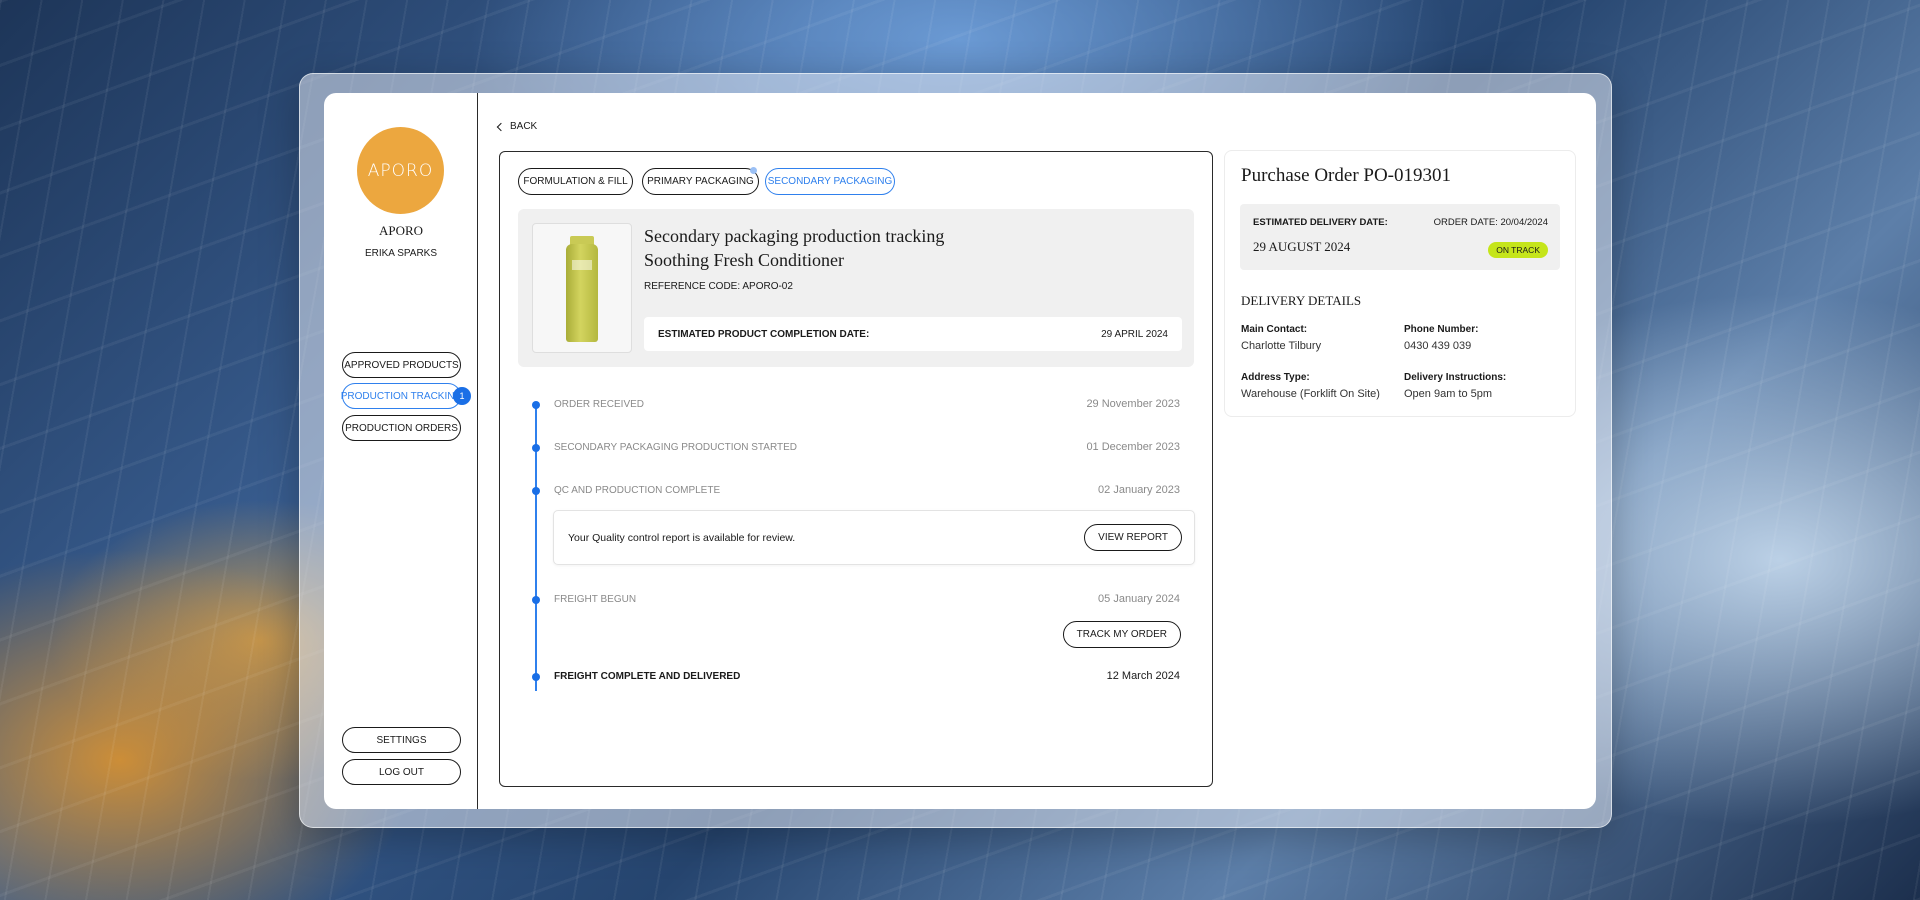 This screenshot has width=1920, height=900. Describe the element at coordinates (501, 126) in the screenshot. I see `chevron-left-icon` at that location.